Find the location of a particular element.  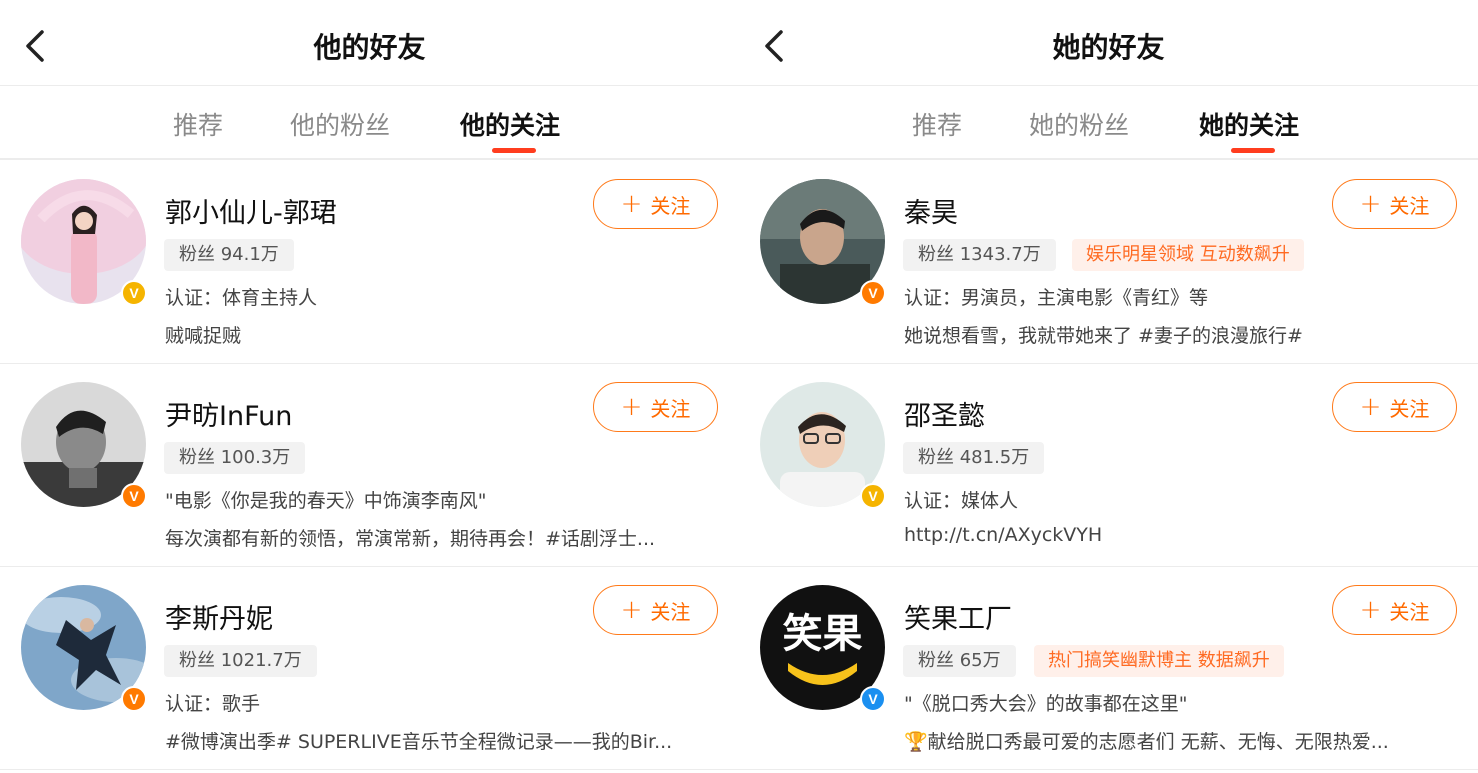

user-name: 郭小仙儿-郭珺 is located at coordinates (251, 210).